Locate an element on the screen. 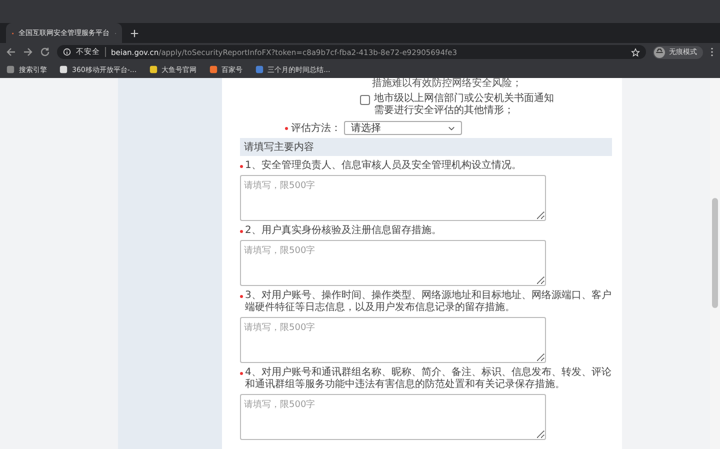 The image size is (720, 449). caret-icon is located at coordinates (451, 128).